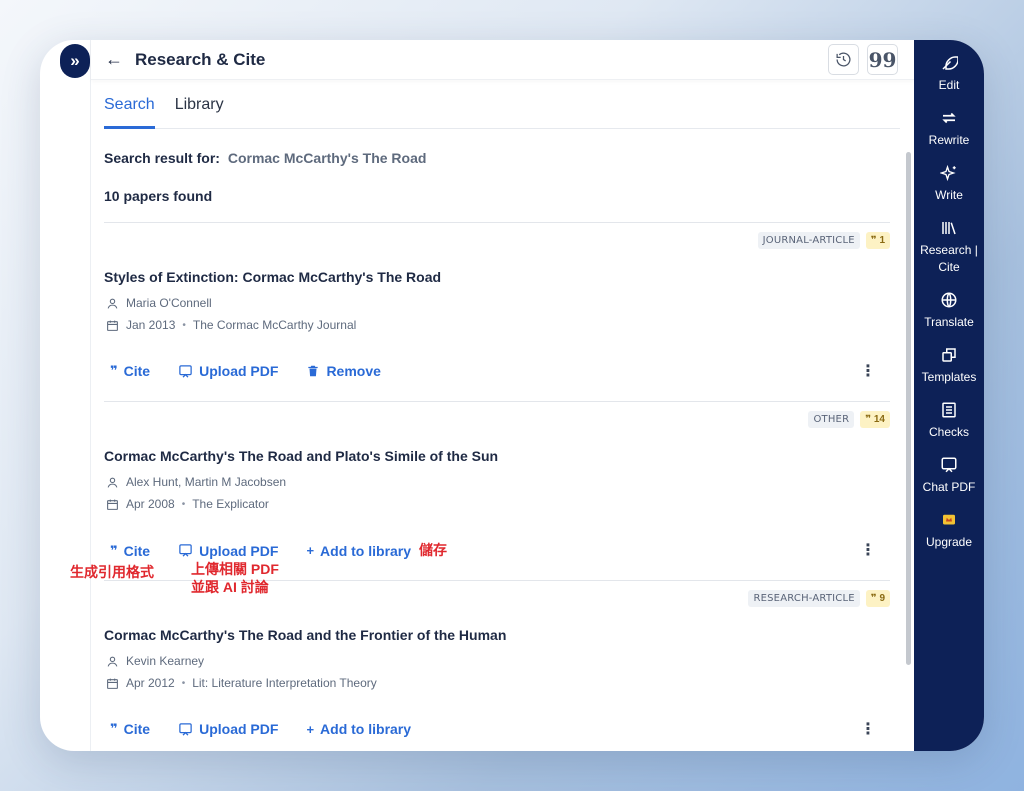  What do you see at coordinates (165, 661) in the screenshot?
I see `paper-authors: Kevin Kearney` at bounding box center [165, 661].